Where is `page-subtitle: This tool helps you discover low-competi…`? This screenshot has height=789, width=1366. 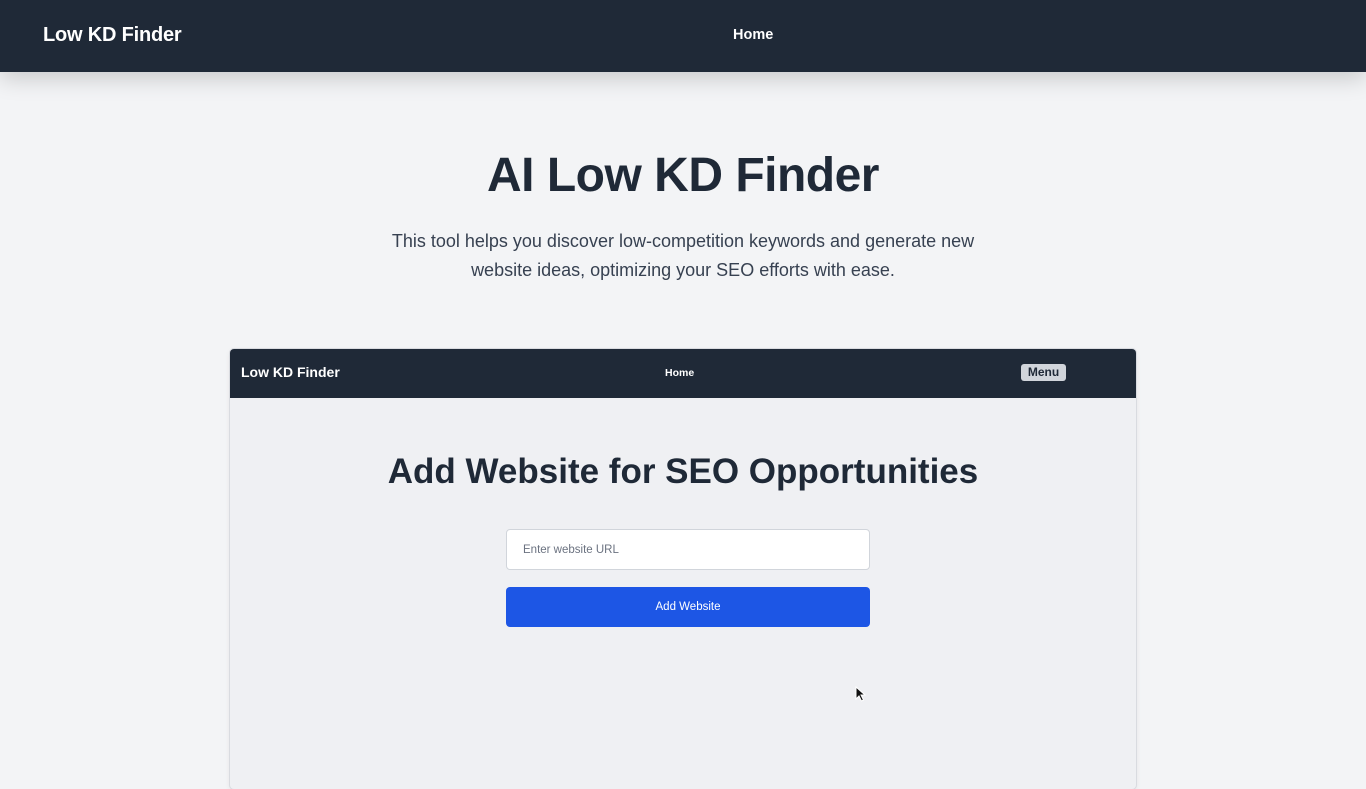
page-subtitle: This tool helps you discover low-competi… is located at coordinates (683, 255).